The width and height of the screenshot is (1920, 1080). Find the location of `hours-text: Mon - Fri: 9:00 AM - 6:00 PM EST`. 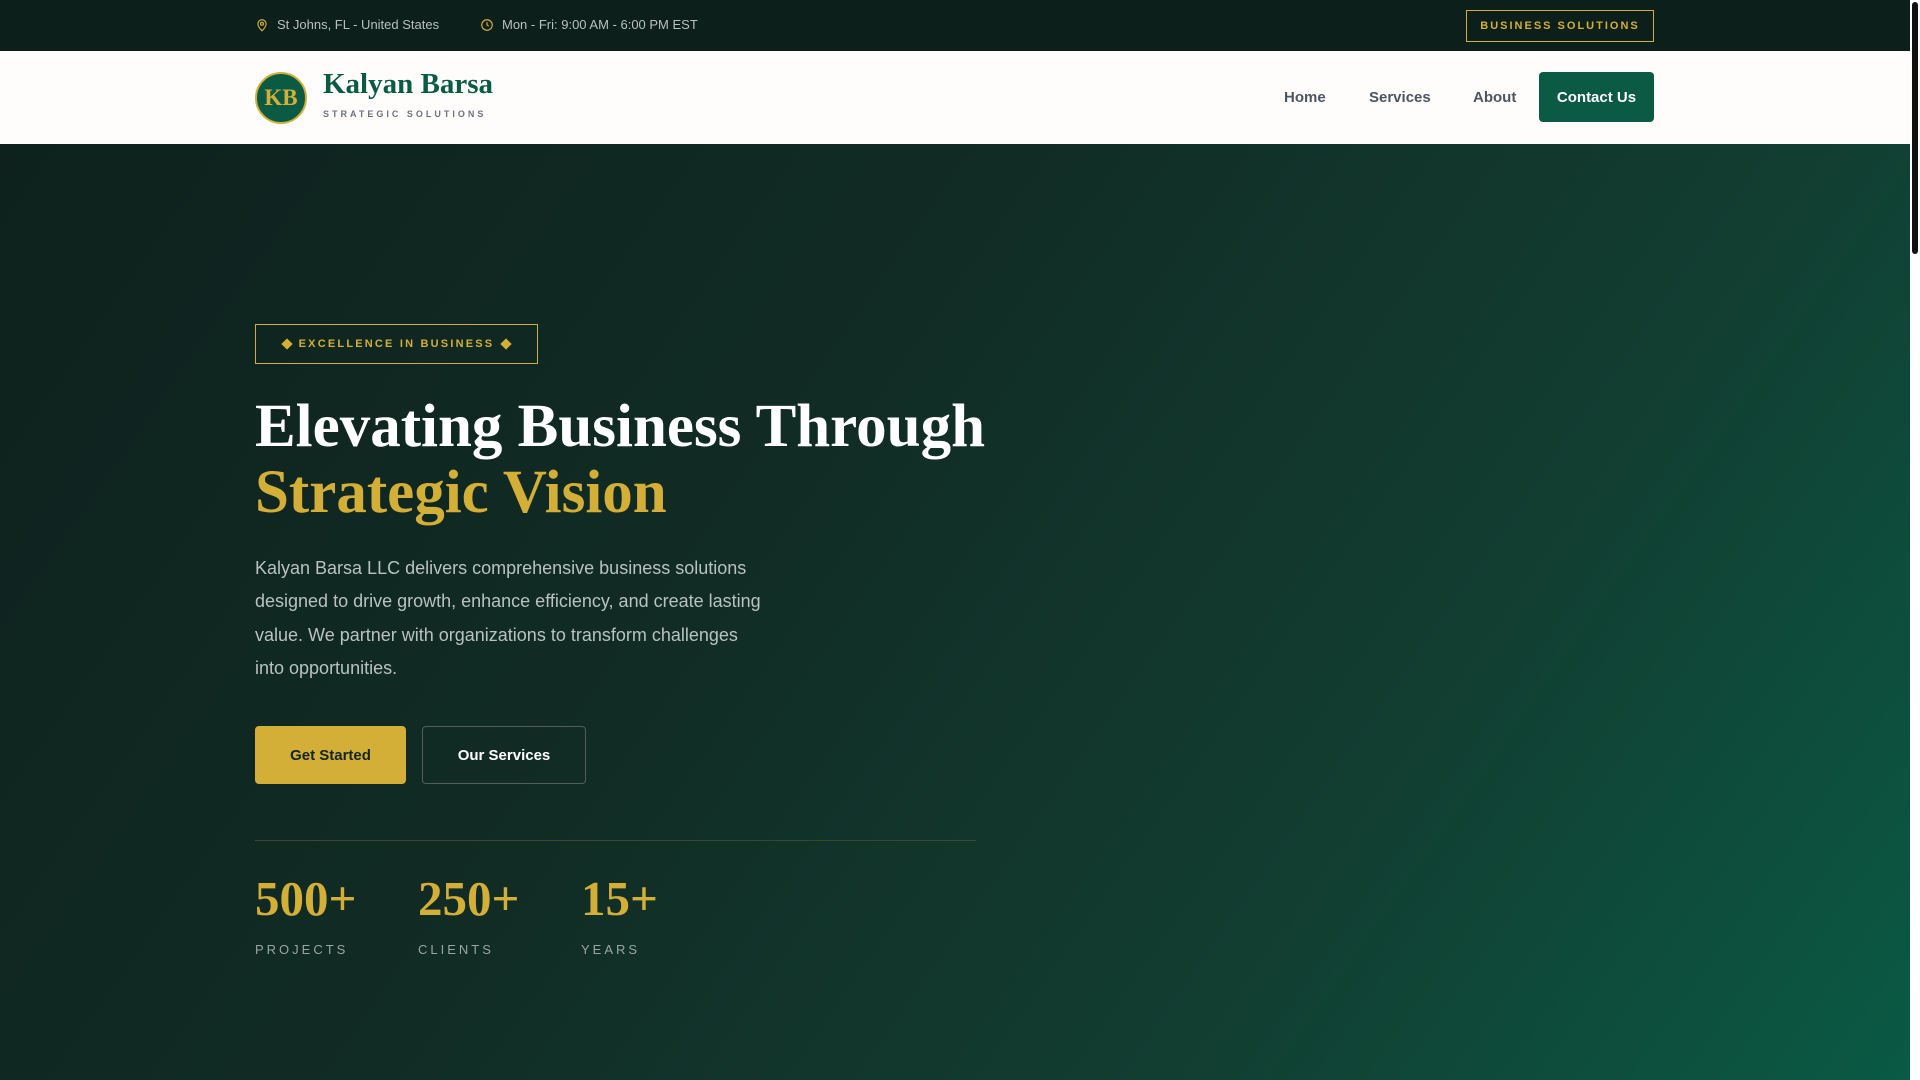

hours-text: Mon - Fri: 9:00 AM - 6:00 PM EST is located at coordinates (600, 24).